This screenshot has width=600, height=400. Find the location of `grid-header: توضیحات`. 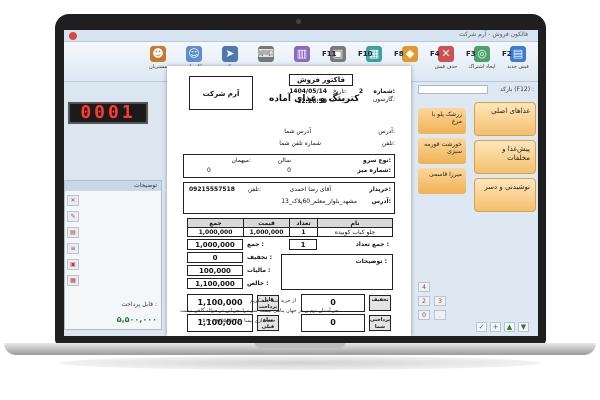

grid-header: توضیحات is located at coordinates (113, 186).